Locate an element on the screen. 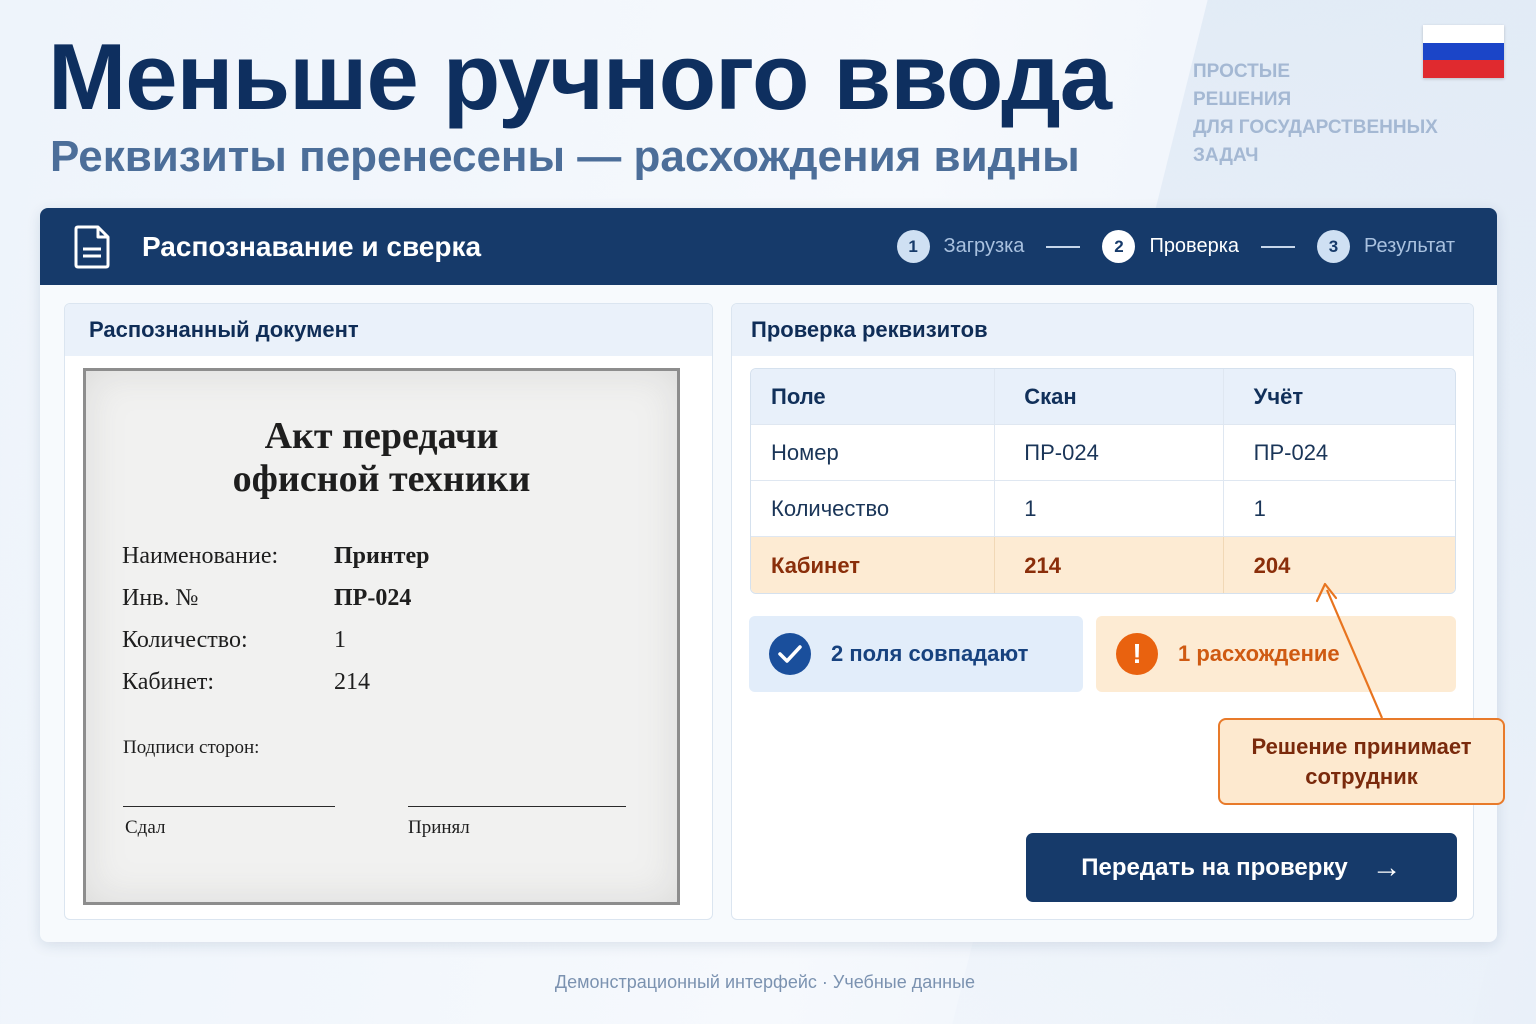 This screenshot has height=1024, width=1536. tagline-line: РЕШЕНИЯ is located at coordinates (1242, 99).